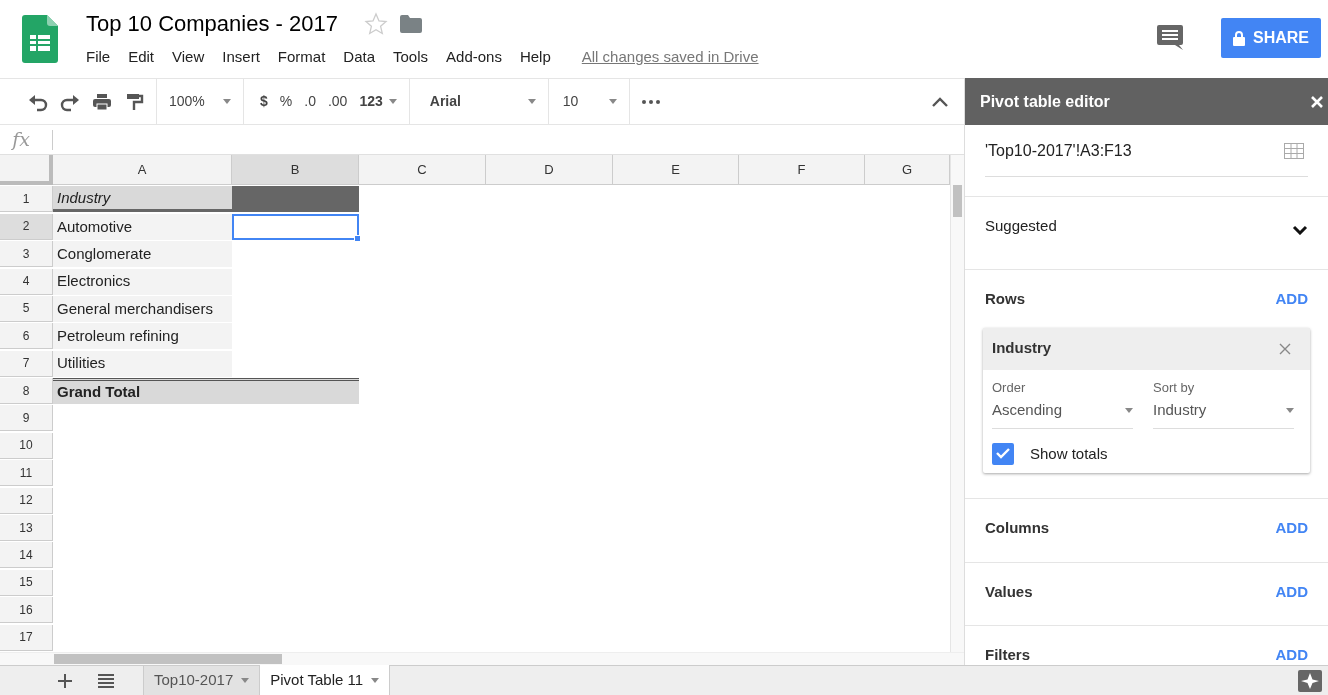 This screenshot has width=1328, height=695. I want to click on row-header: 14, so click(26, 555).